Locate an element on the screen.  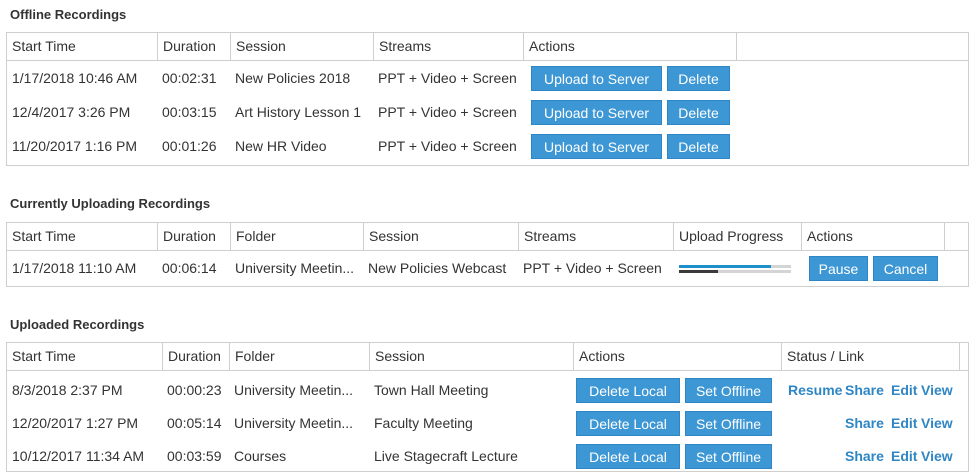
start-time-cell: 11/20/2017 1:16 PM is located at coordinates (75, 146).